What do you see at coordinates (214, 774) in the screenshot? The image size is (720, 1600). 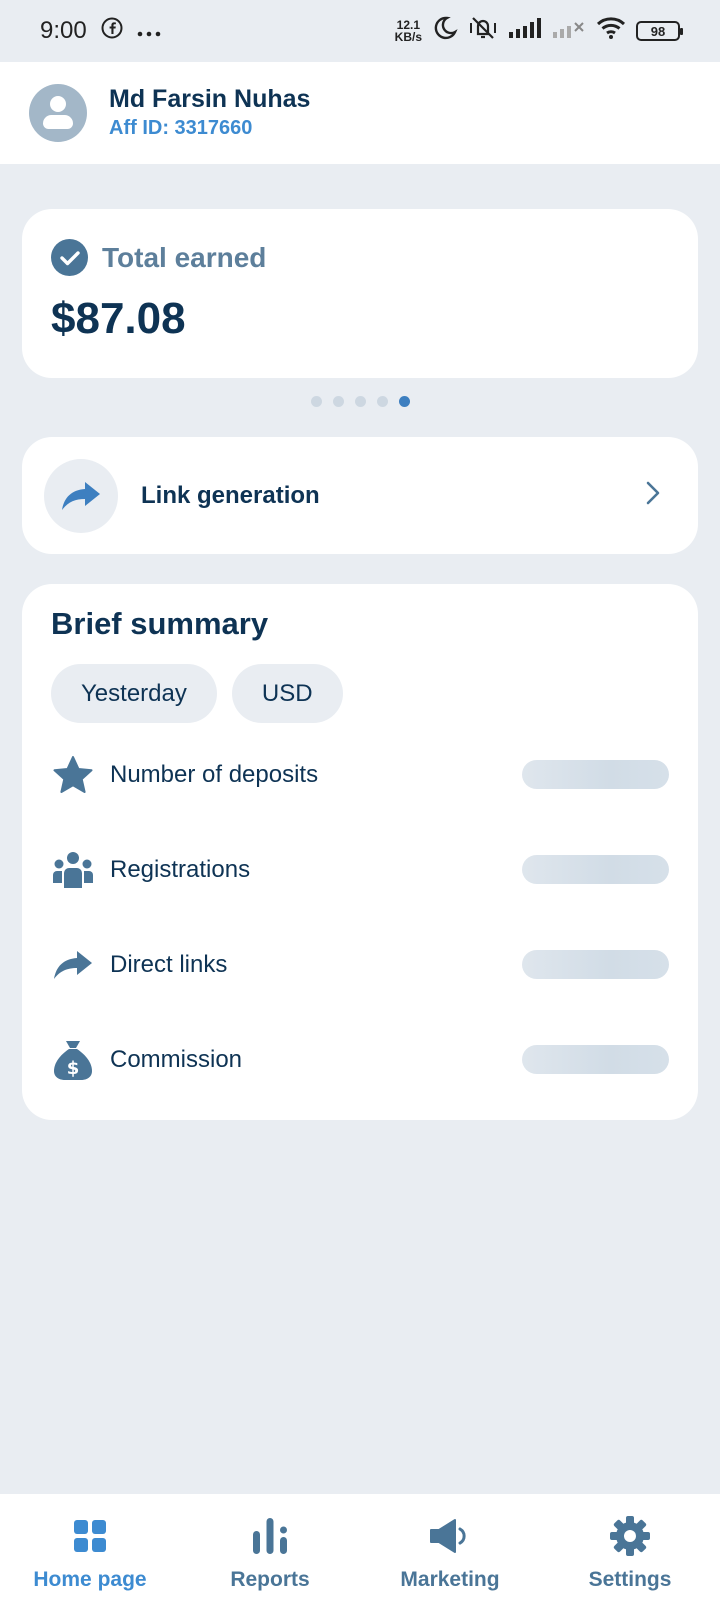 I see `metric-label: Number of deposits` at bounding box center [214, 774].